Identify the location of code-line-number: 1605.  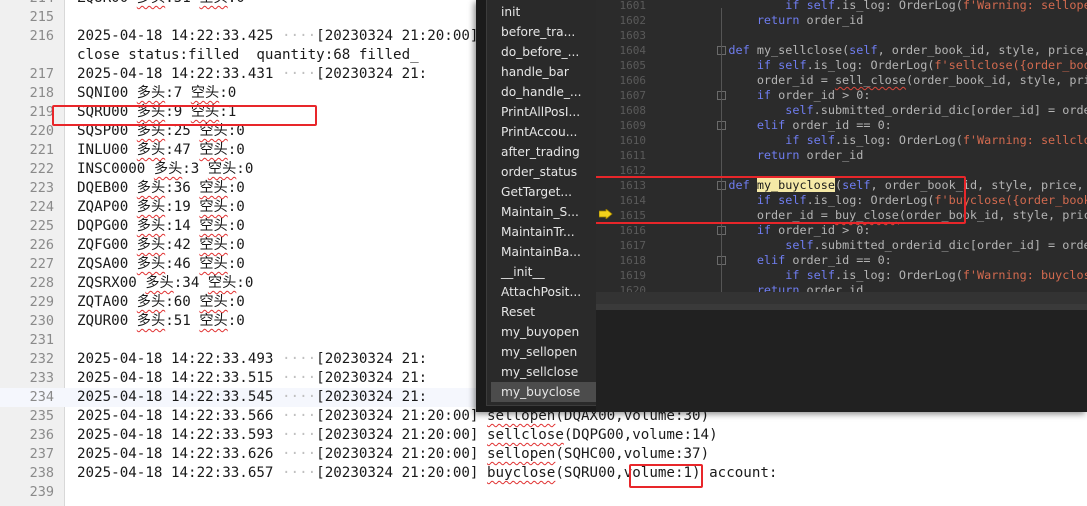
(633, 65).